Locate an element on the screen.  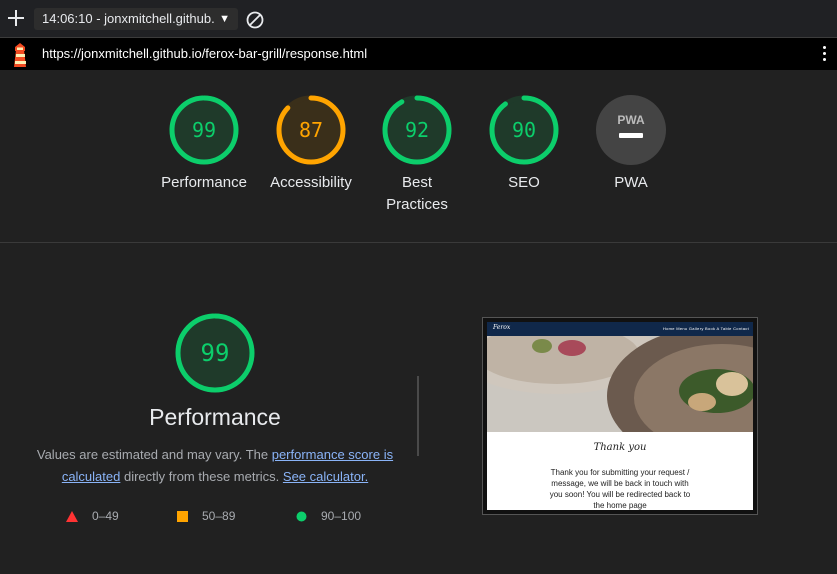
gauge-seo-label: SEO is located at coordinates (524, 182).